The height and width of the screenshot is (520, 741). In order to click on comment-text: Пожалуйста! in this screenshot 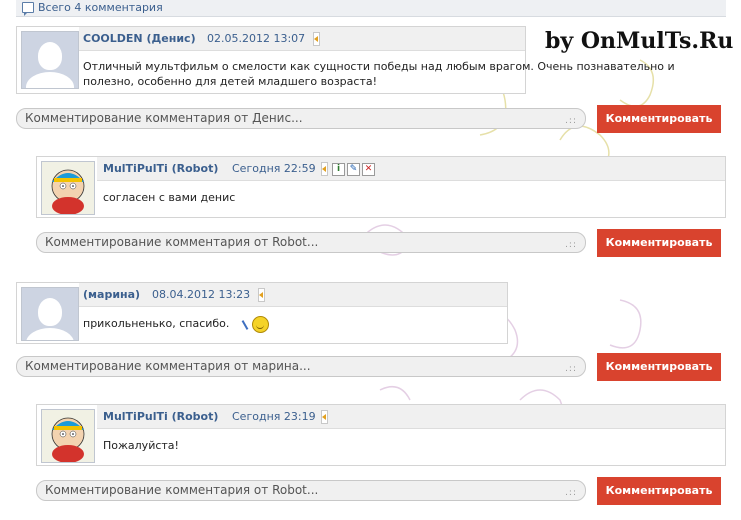, I will do `click(141, 445)`.